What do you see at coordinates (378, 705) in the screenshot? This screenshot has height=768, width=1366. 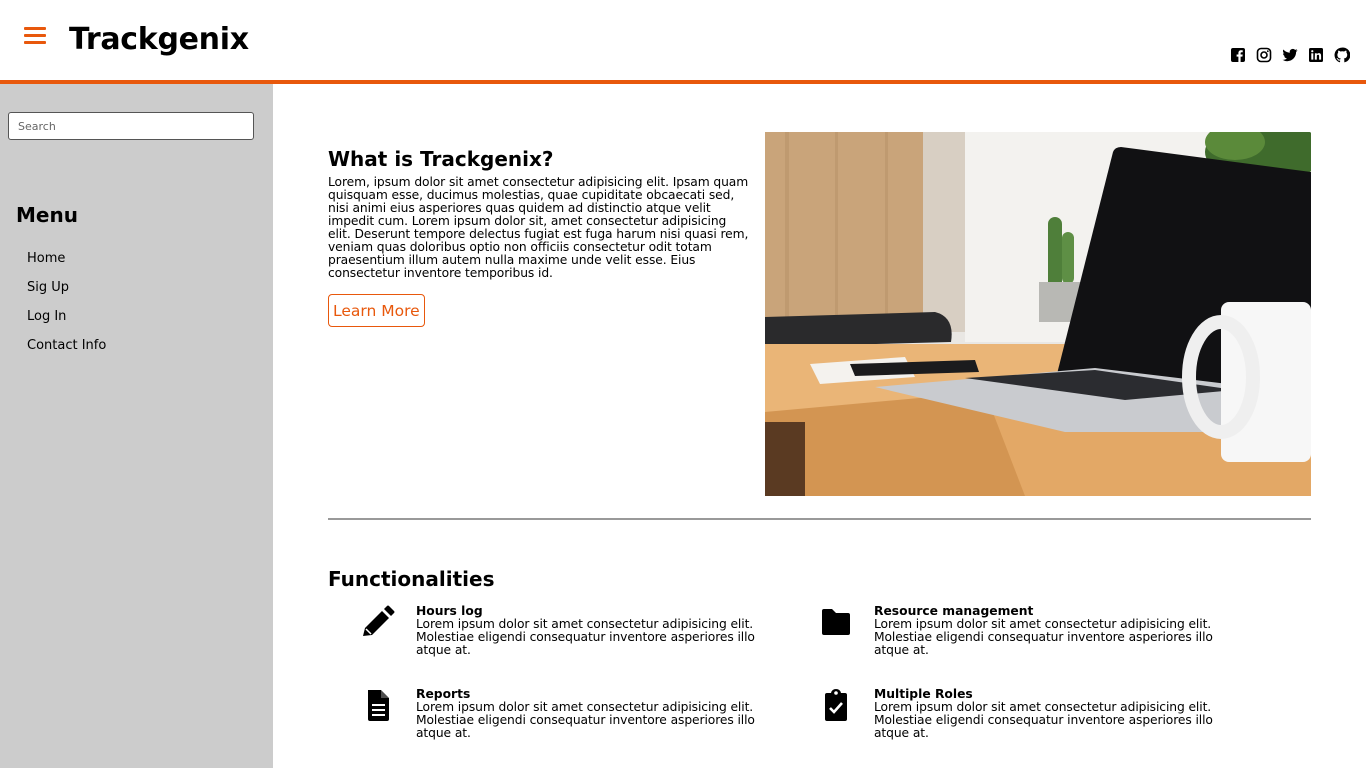 I see `file-icon` at bounding box center [378, 705].